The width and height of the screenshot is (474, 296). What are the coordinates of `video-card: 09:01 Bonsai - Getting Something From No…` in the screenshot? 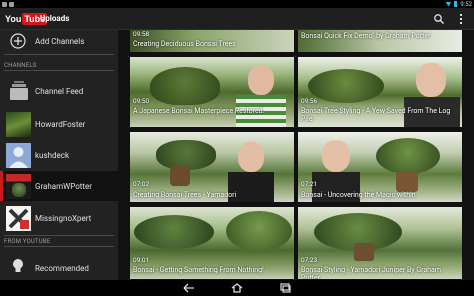 It's located at (212, 243).